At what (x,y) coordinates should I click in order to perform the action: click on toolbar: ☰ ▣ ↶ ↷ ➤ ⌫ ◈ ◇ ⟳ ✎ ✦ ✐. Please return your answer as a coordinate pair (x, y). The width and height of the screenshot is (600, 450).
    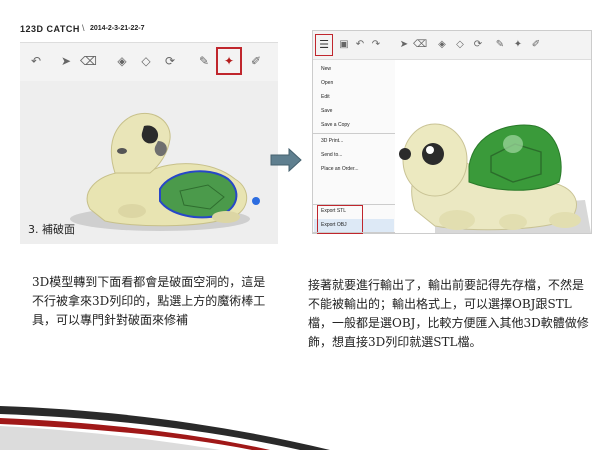
    Looking at the image, I should click on (452, 45).